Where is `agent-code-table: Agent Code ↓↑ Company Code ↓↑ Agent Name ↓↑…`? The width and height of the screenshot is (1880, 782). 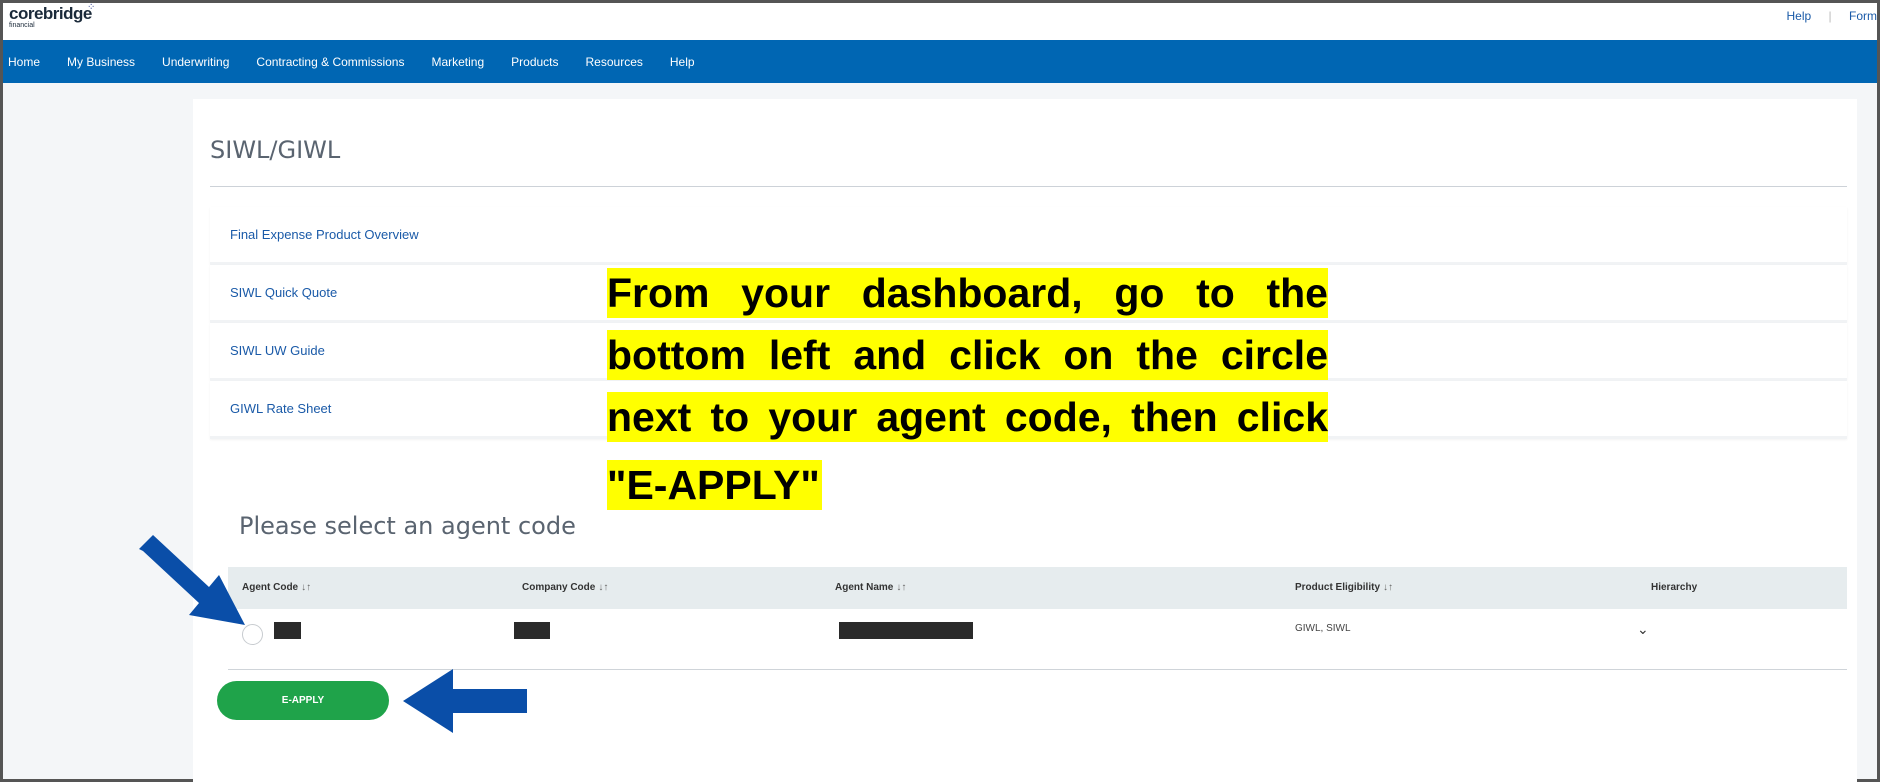
agent-code-table: Agent Code ↓↑ Company Code ↓↑ Agent Name ↓↑… is located at coordinates (1037, 618).